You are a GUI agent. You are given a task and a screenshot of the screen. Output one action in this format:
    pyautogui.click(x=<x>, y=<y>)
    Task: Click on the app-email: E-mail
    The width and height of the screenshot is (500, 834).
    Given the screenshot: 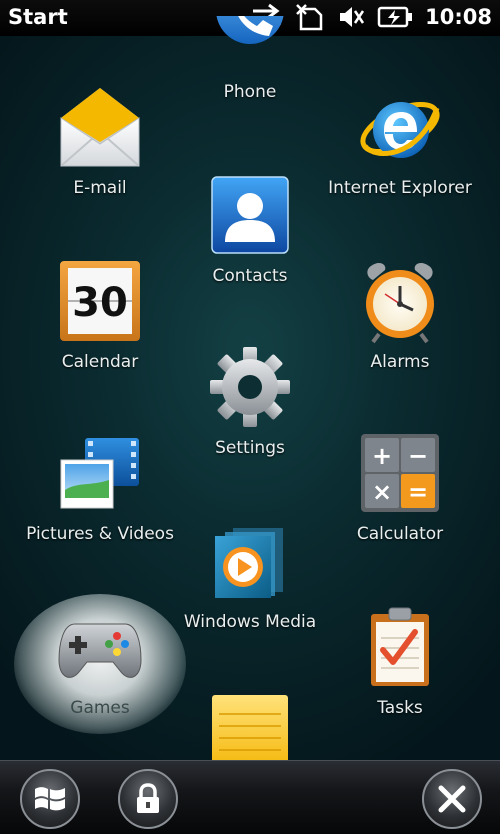 What is the action you would take?
    pyautogui.click(x=100, y=141)
    